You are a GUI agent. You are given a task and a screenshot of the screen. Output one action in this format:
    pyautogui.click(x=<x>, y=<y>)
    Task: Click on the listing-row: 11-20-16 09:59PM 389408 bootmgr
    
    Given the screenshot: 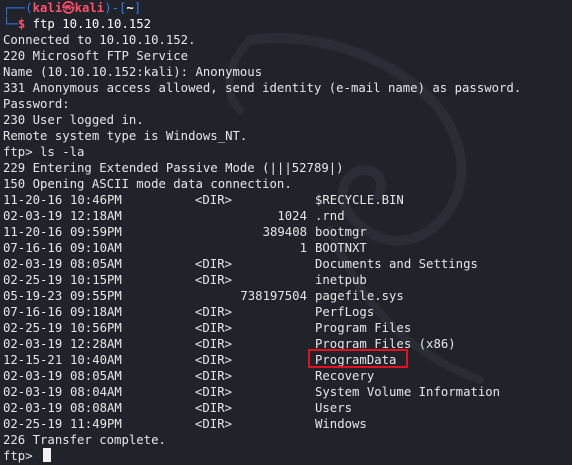 What is the action you would take?
    pyautogui.click(x=283, y=232)
    